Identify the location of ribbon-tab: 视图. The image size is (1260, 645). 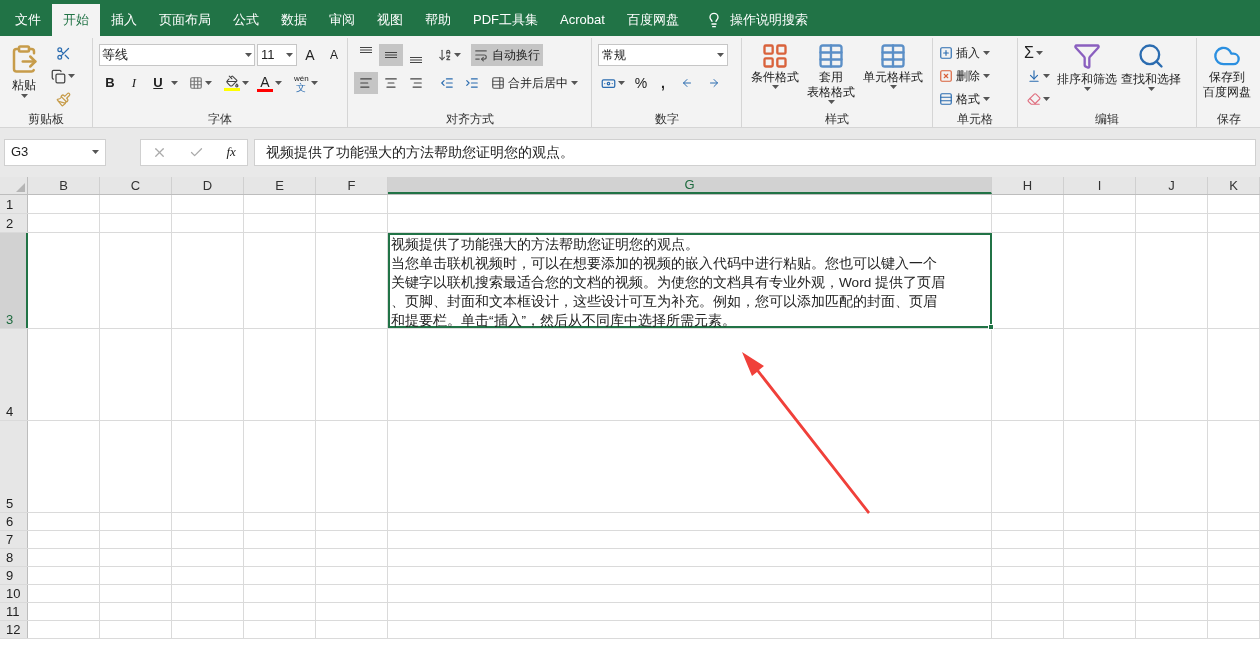
(390, 20).